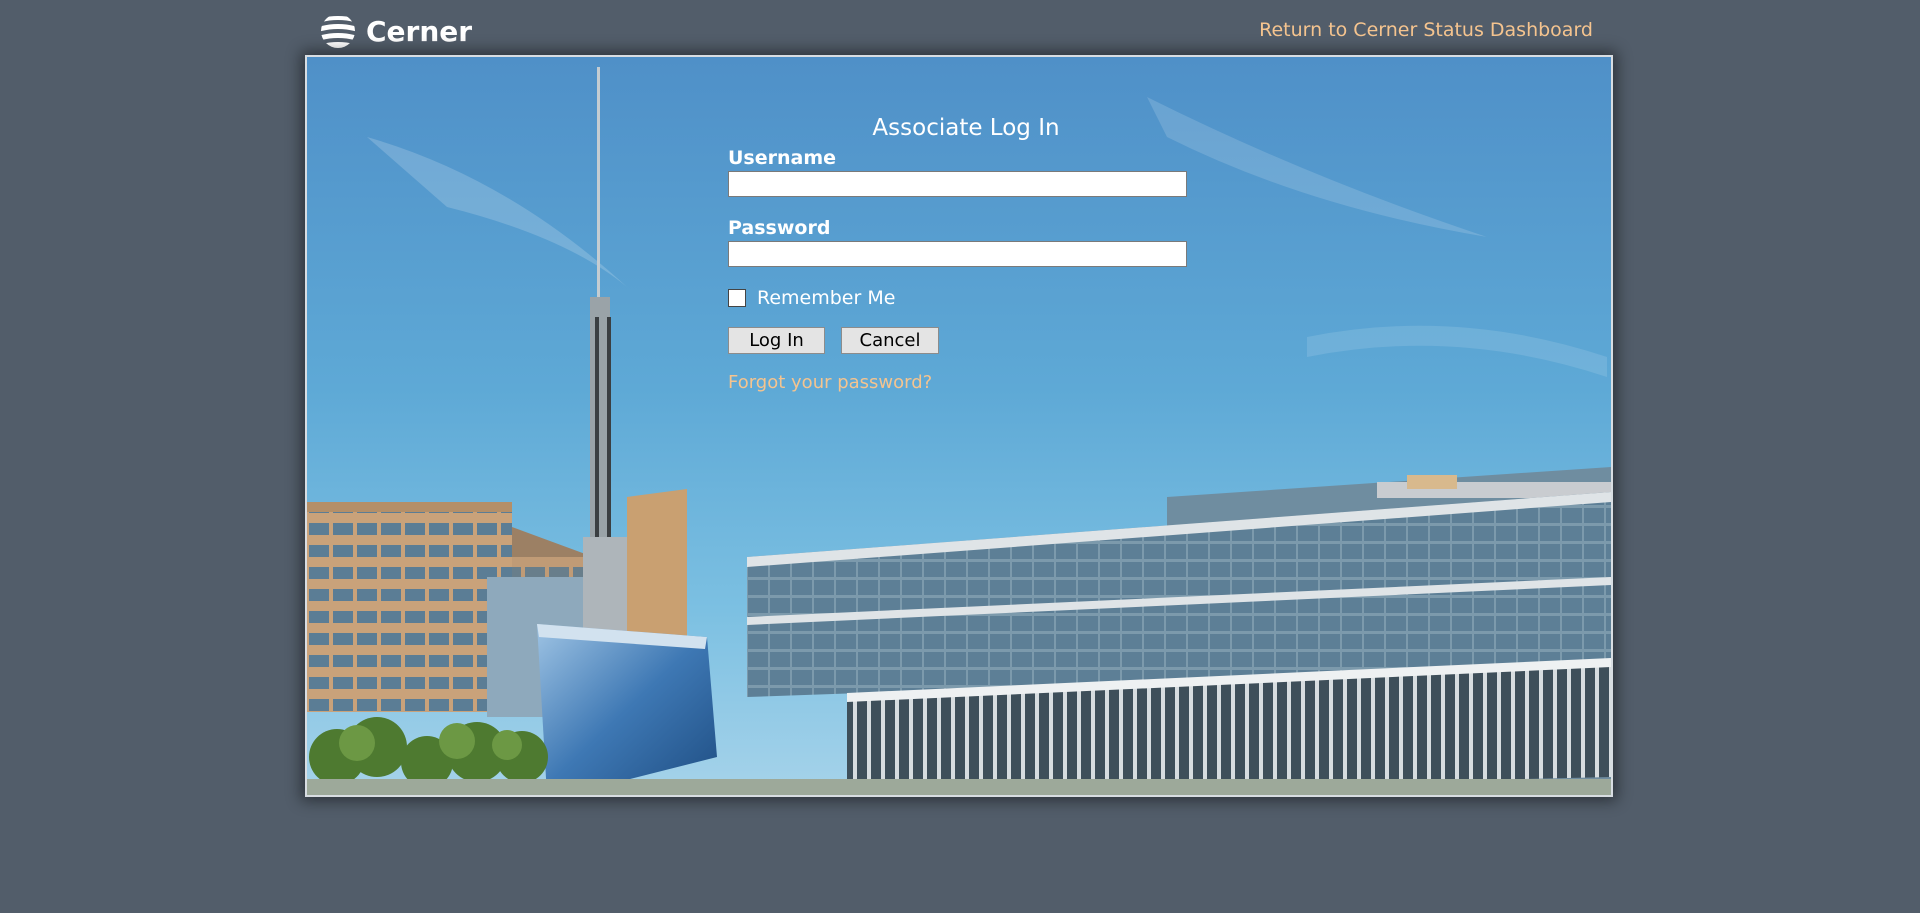  Describe the element at coordinates (737, 298) in the screenshot. I see `remember-me-checkbox` at that location.